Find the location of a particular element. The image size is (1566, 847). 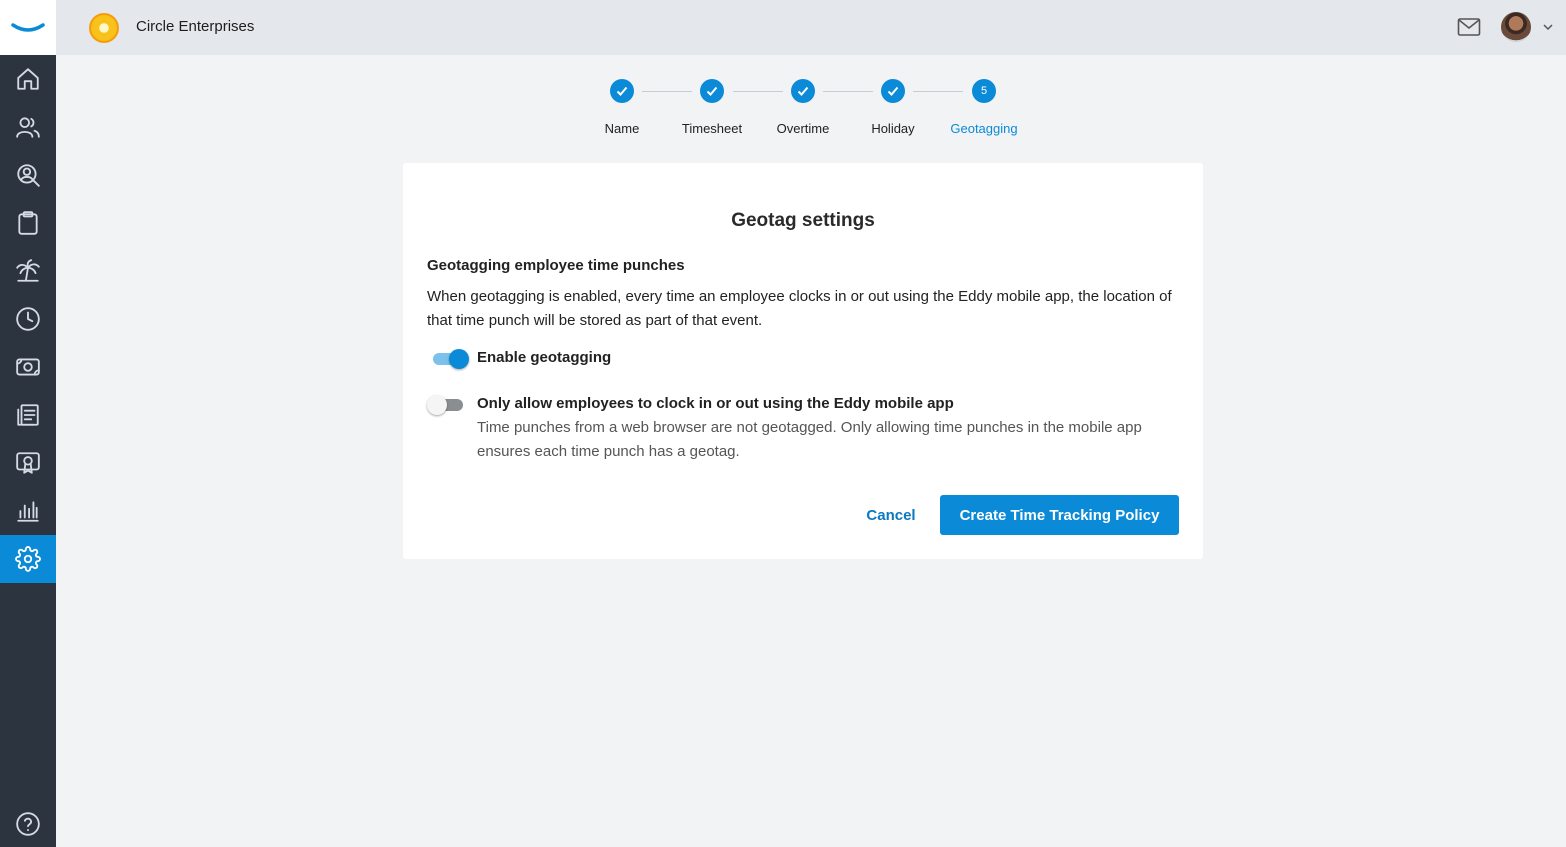

bar-chart-icon is located at coordinates (28, 511).